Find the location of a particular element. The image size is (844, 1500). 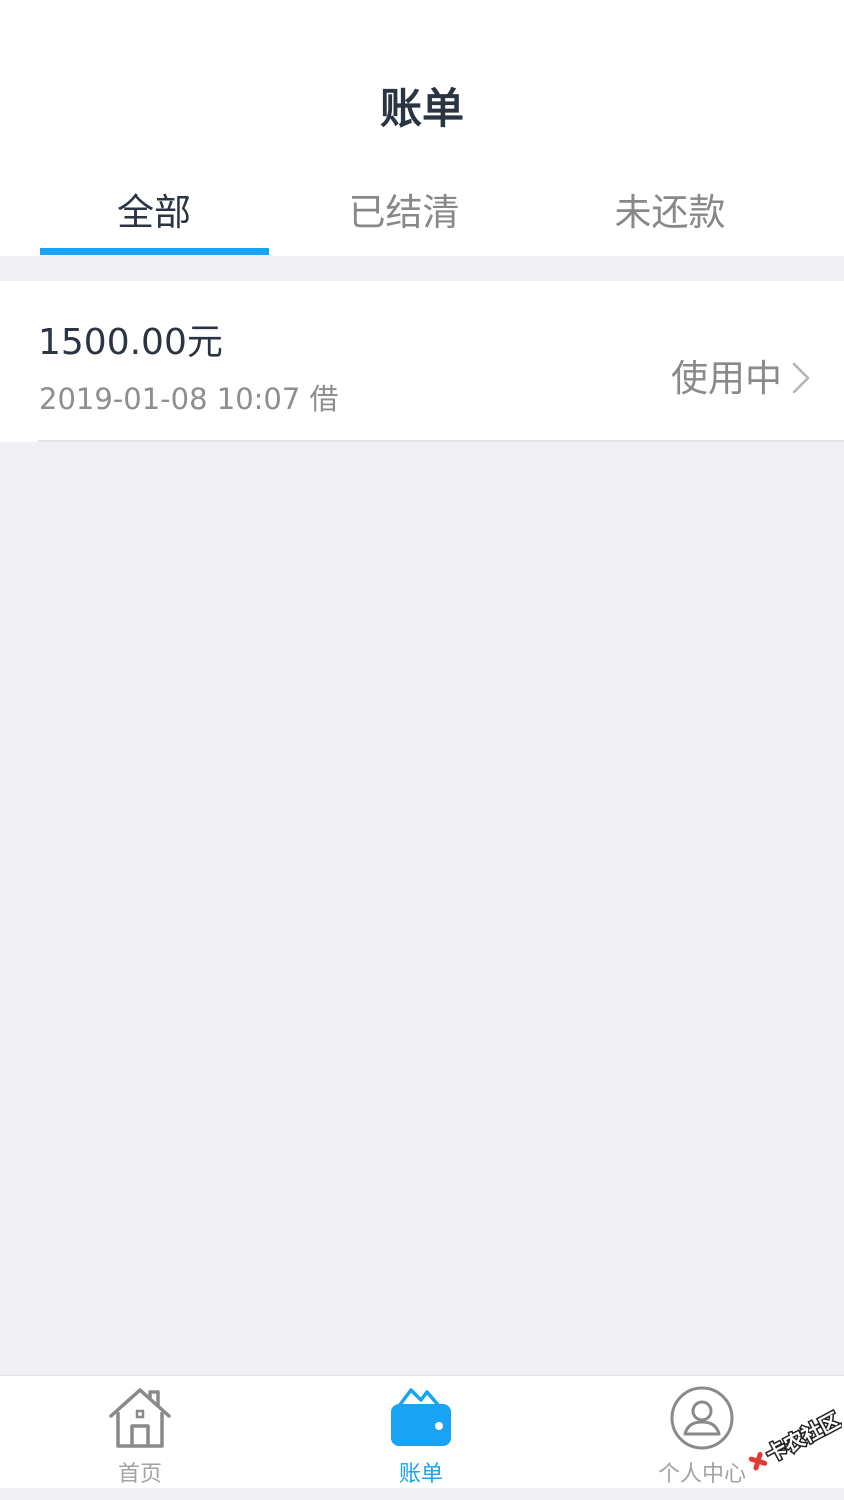

tab-all: 全部 is located at coordinates (154, 218).